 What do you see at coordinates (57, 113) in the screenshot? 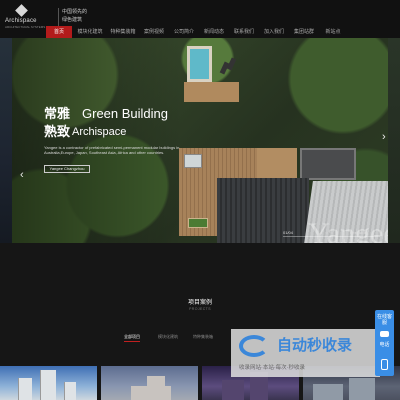
I see `banner-title-cn: 常雅` at bounding box center [57, 113].